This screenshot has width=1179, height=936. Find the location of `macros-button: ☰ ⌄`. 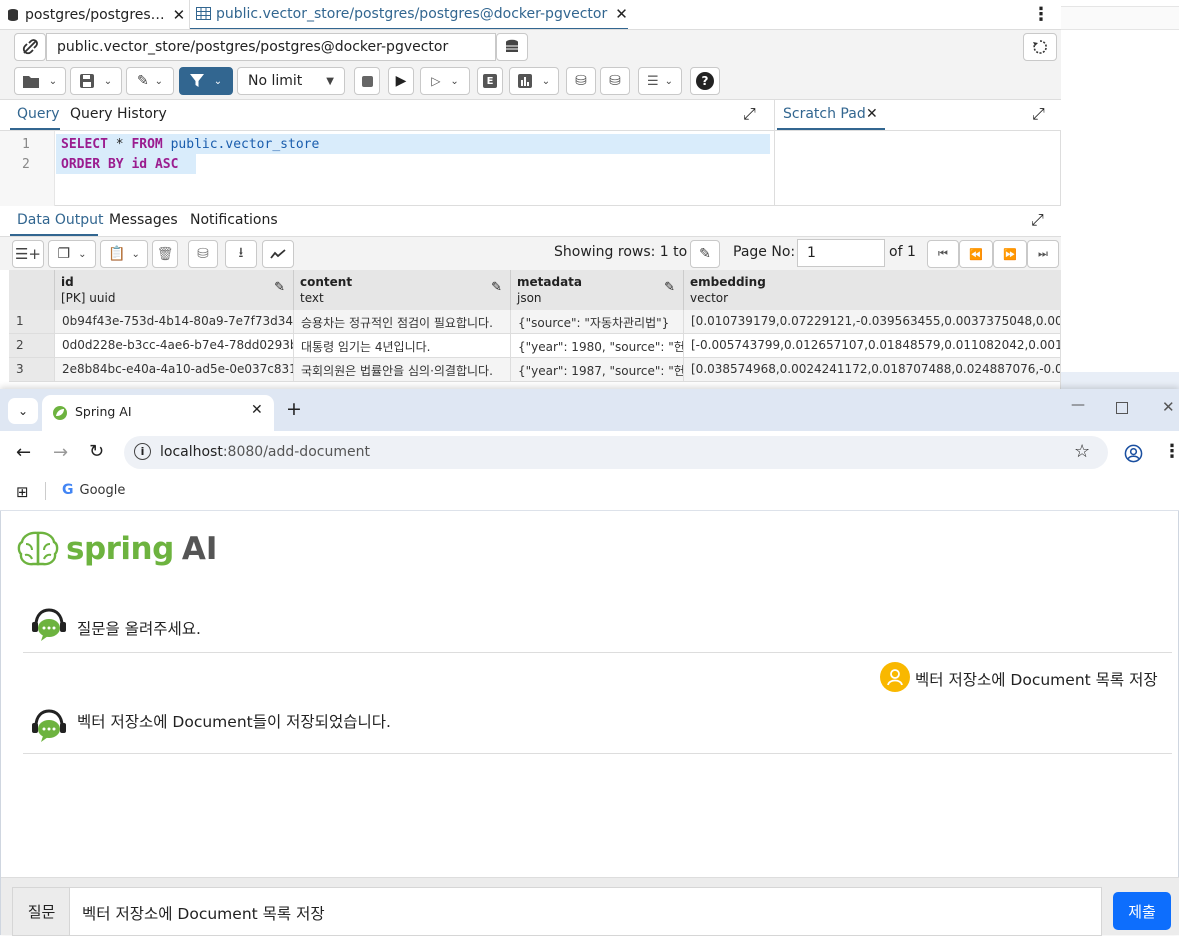

macros-button: ☰ ⌄ is located at coordinates (660, 81).